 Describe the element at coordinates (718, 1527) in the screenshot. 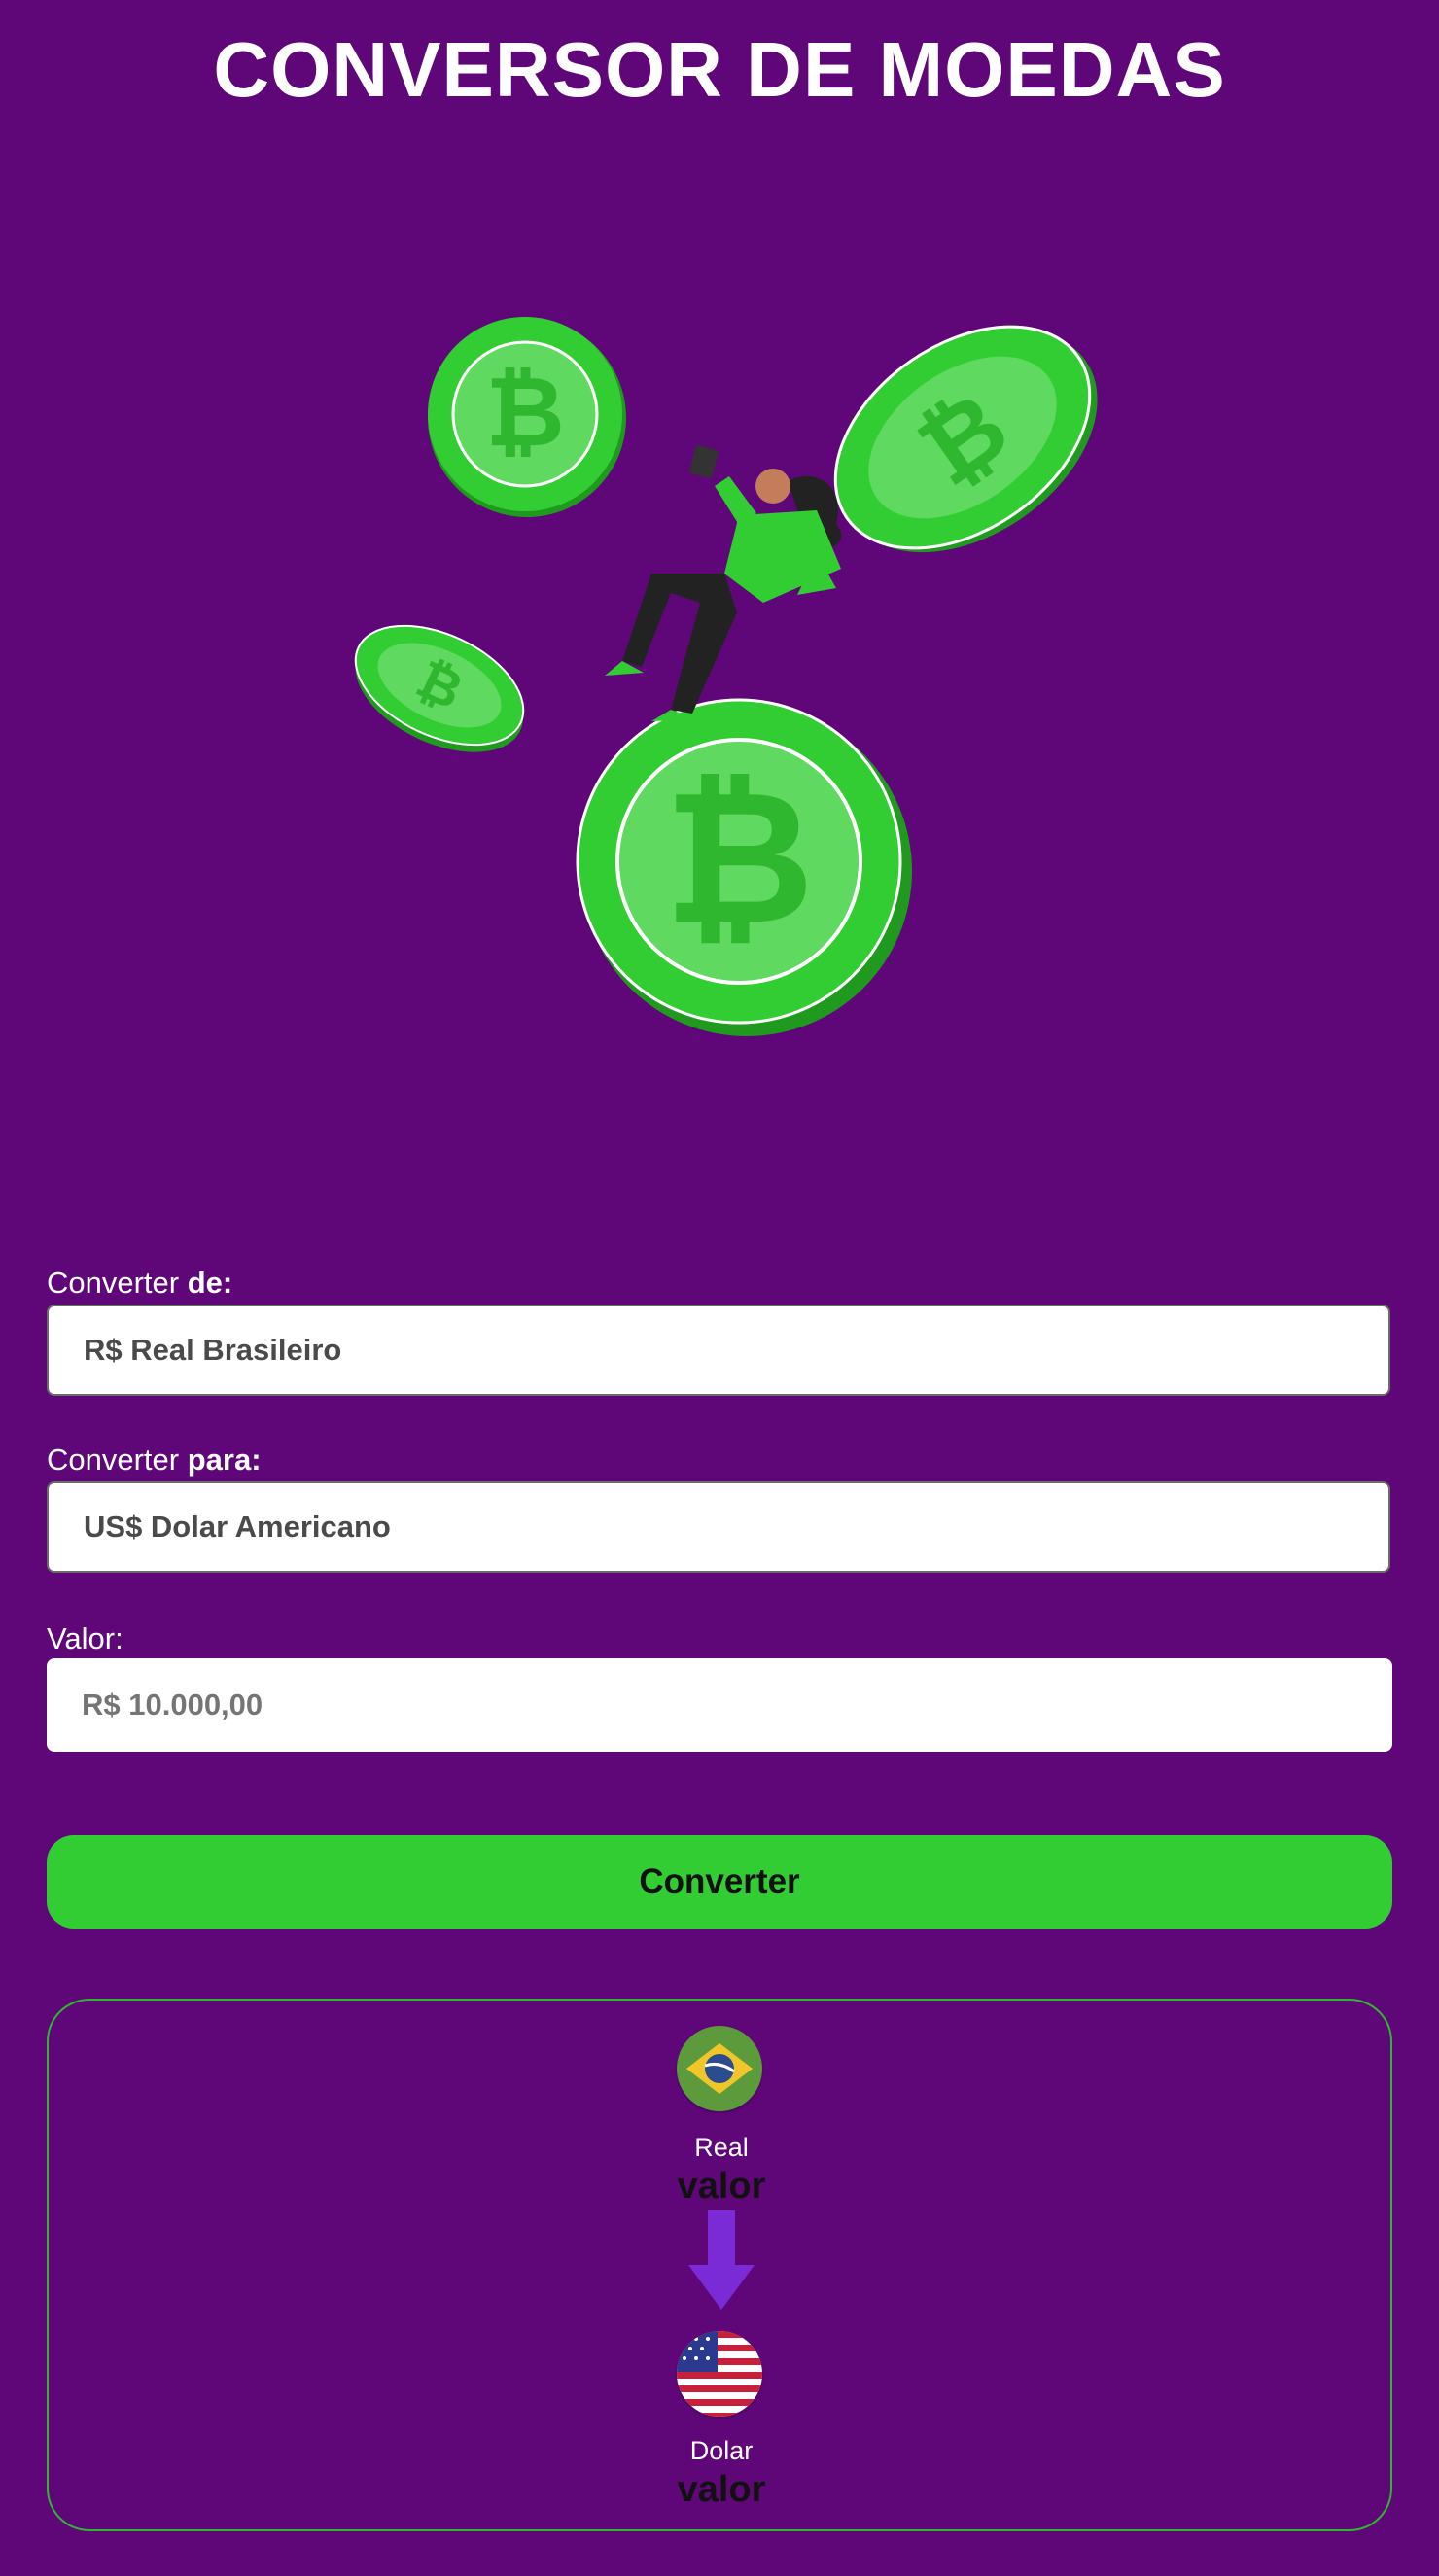

I see `to-currency-select: US$ Dolar Americano` at that location.